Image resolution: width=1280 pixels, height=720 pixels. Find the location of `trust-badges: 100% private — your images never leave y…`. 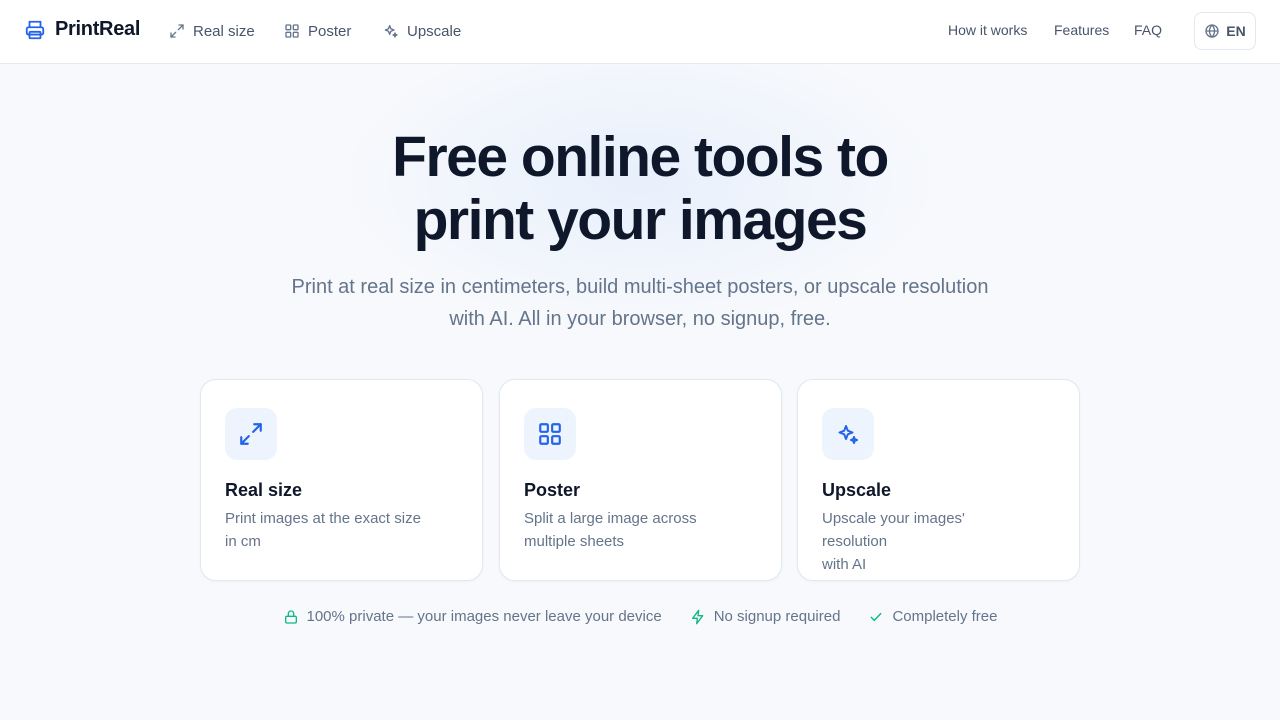

trust-badges: 100% private — your images never leave y… is located at coordinates (640, 616).